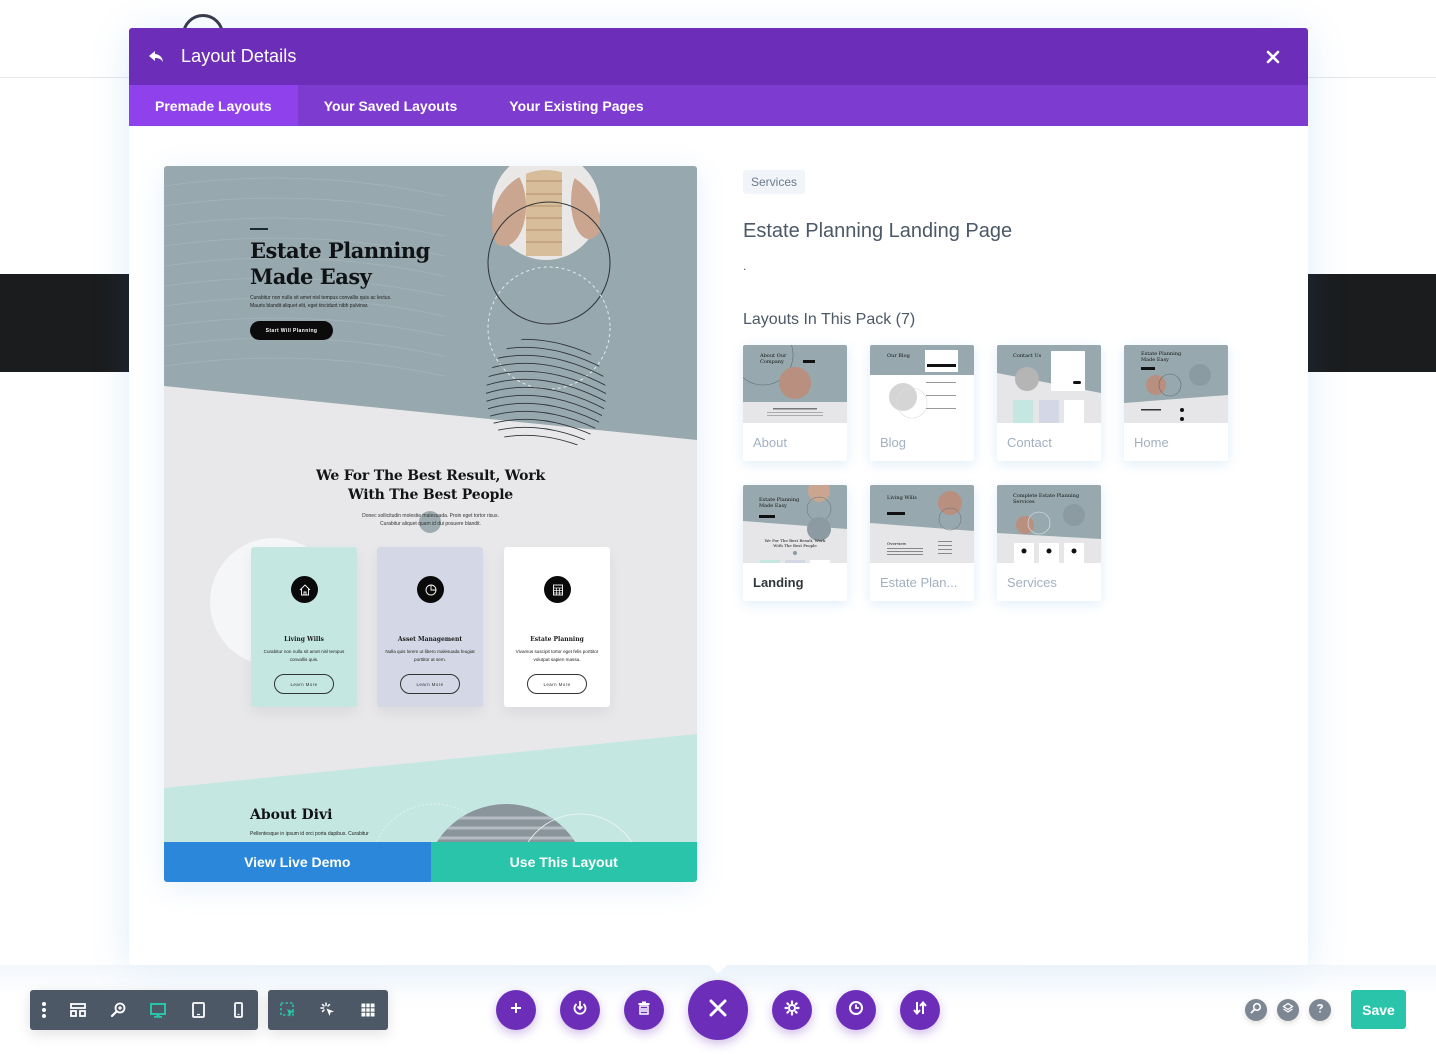  I want to click on layout-description: ., so click(745, 266).